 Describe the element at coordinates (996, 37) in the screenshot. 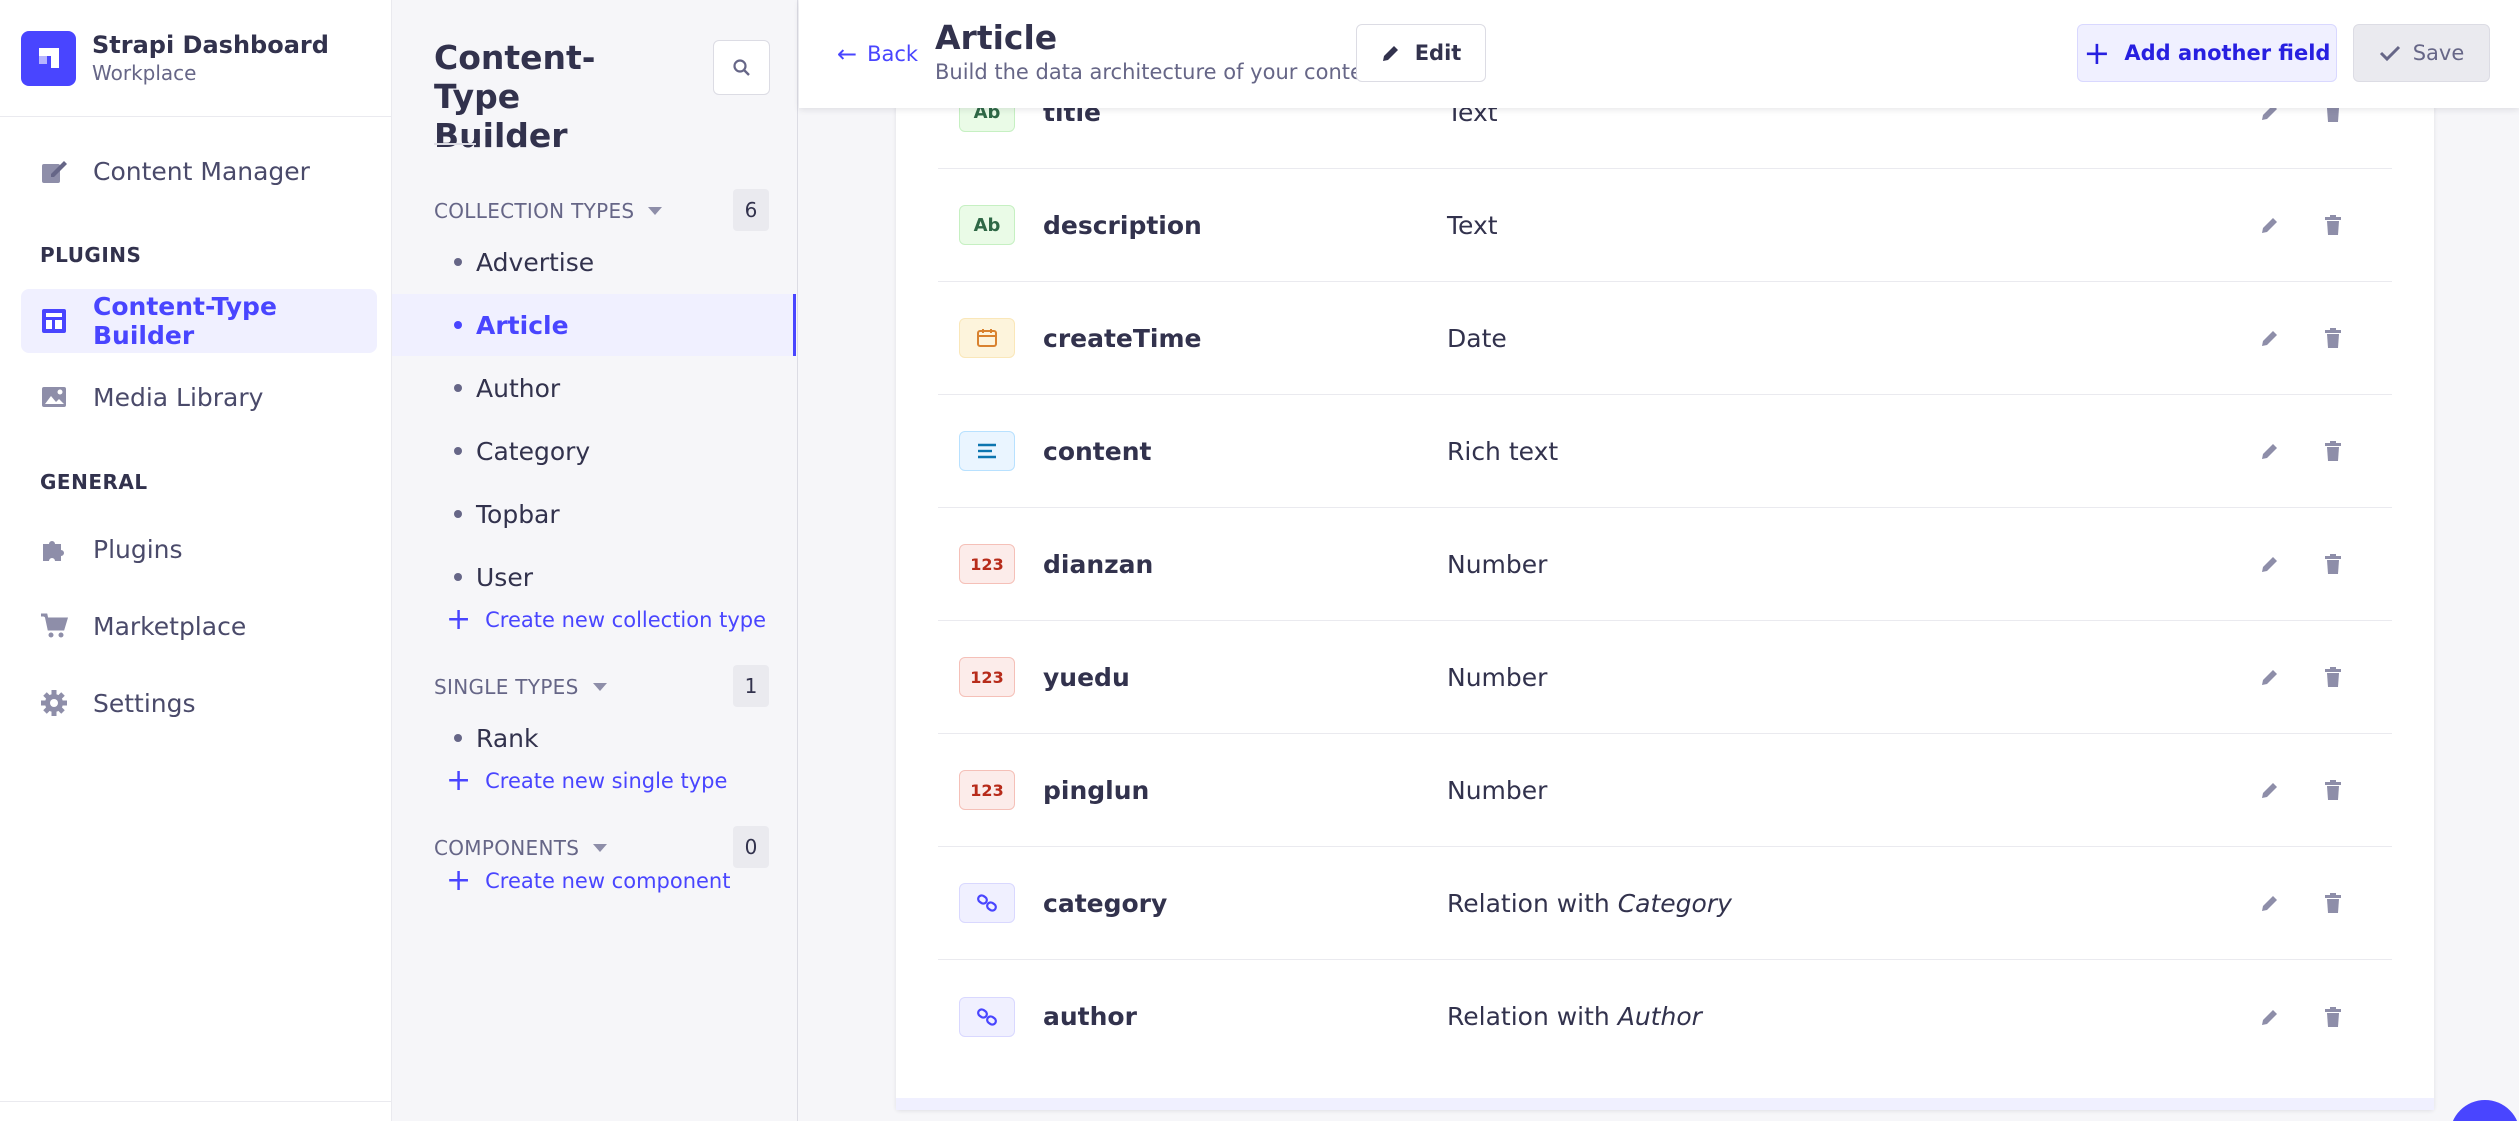

I see `page-title: Article` at that location.